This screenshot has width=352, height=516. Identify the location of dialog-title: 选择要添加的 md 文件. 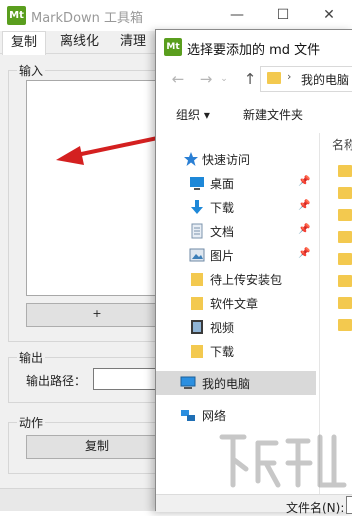
(254, 50).